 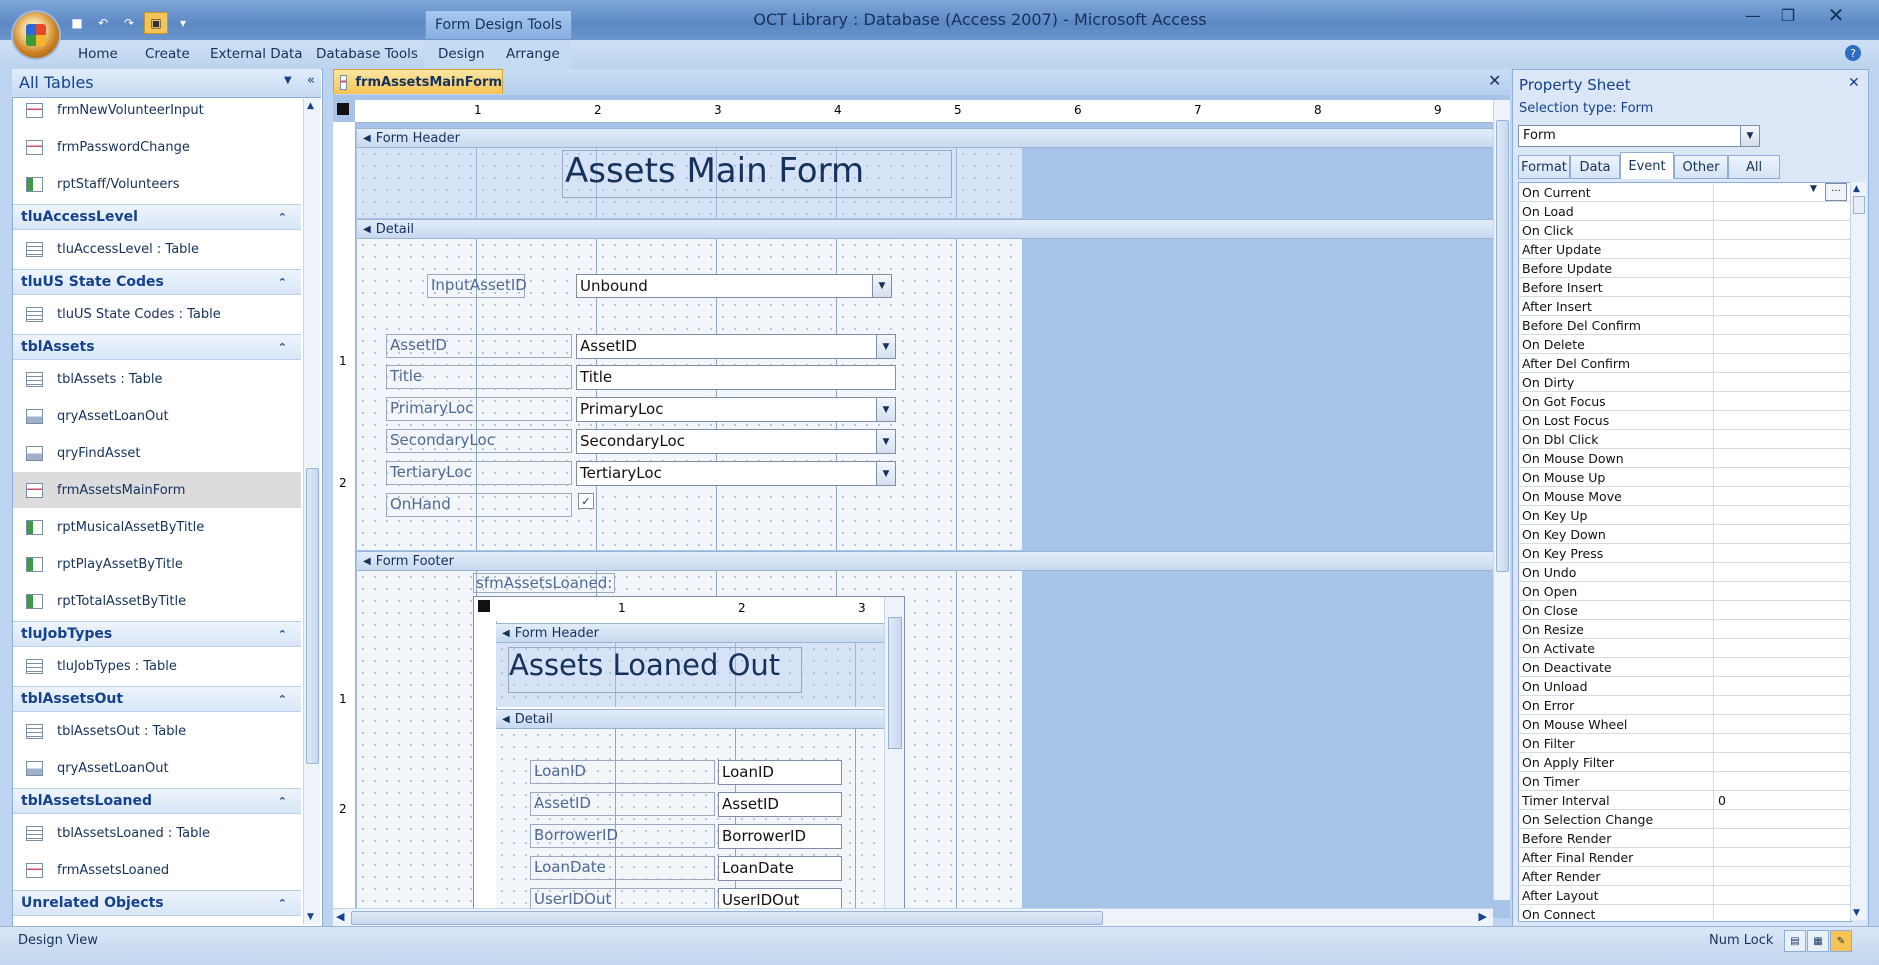 I want to click on subform-title-label: Assets Loaned Out, so click(x=655, y=670).